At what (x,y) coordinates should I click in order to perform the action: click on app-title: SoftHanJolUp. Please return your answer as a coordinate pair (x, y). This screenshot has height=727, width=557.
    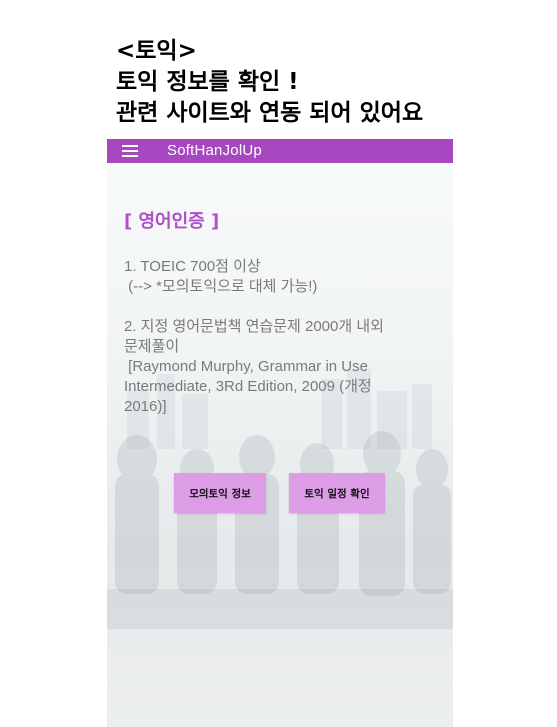
    Looking at the image, I should click on (214, 150).